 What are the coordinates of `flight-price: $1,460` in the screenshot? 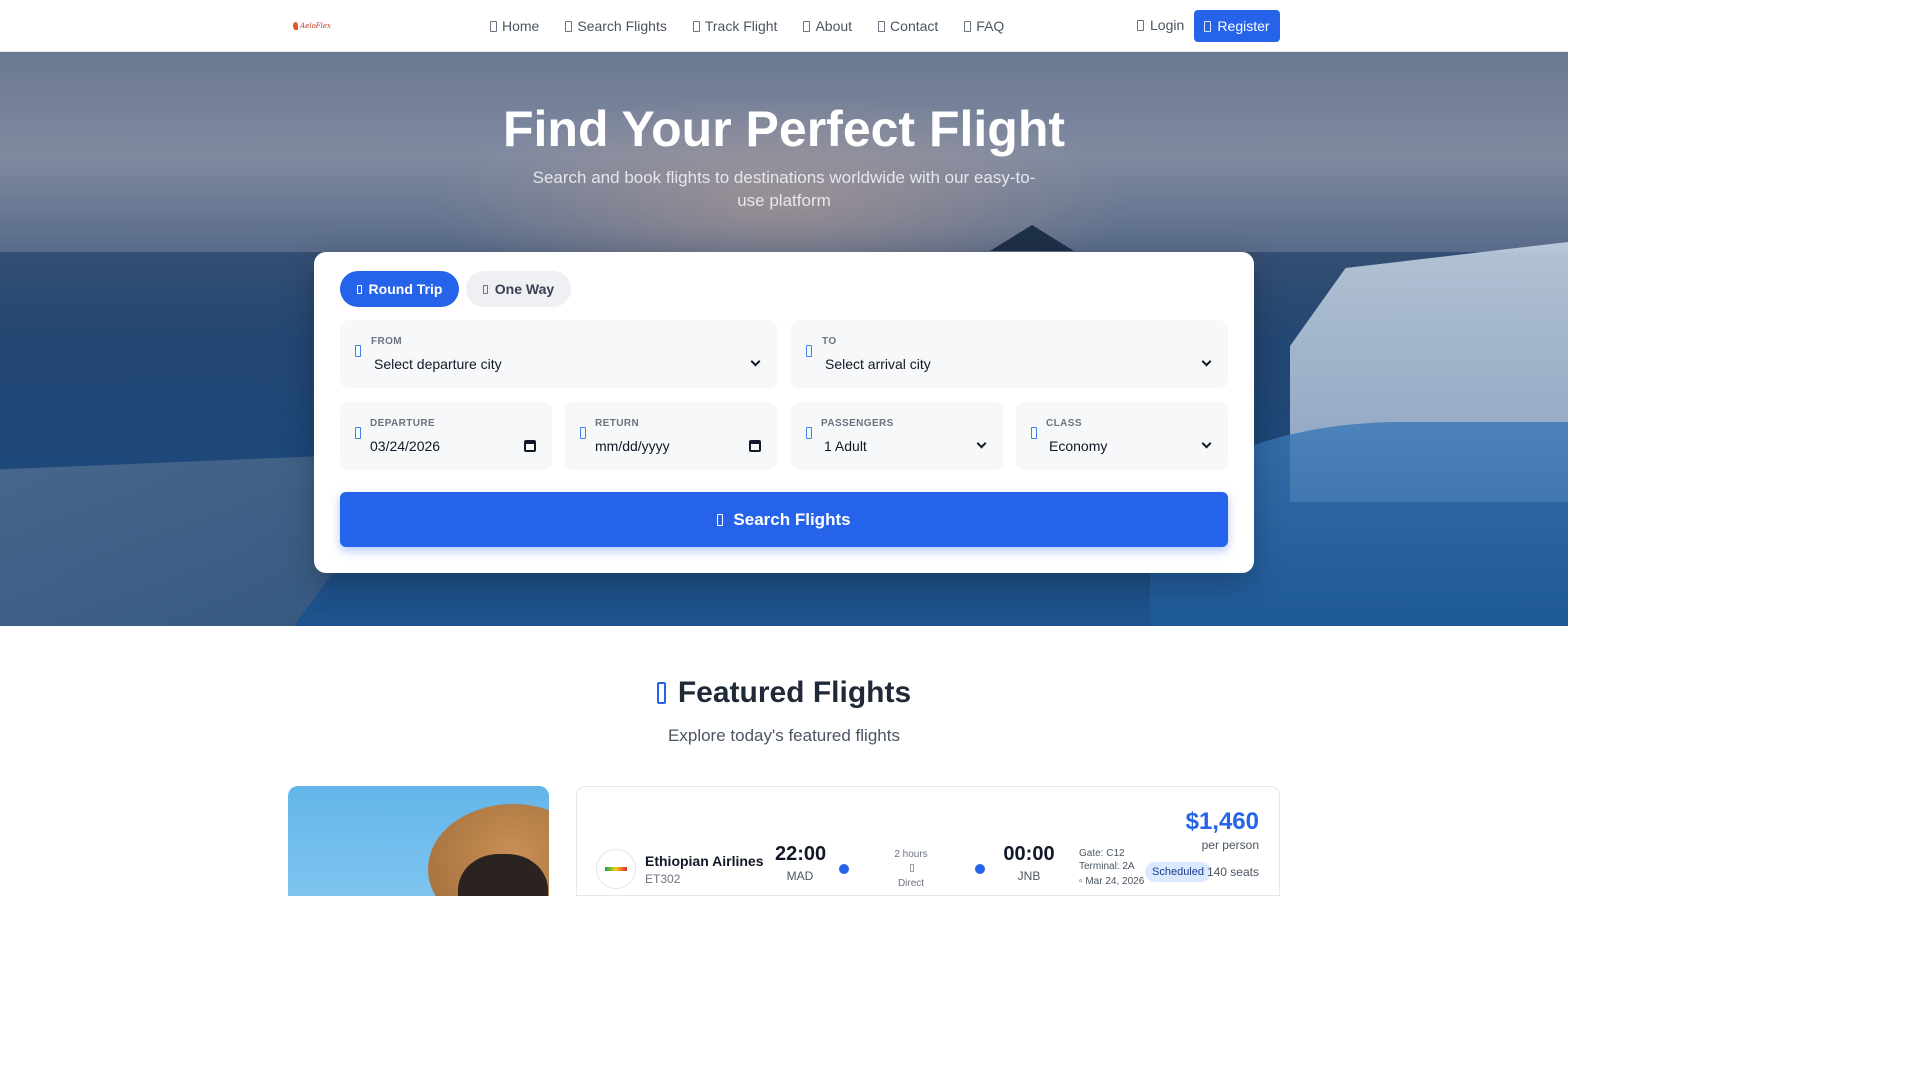 It's located at (1222, 821).